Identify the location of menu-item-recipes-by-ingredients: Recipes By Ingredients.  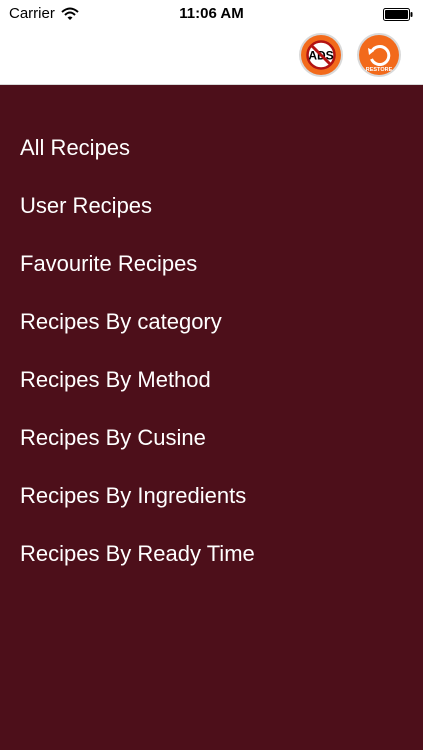
(211, 496).